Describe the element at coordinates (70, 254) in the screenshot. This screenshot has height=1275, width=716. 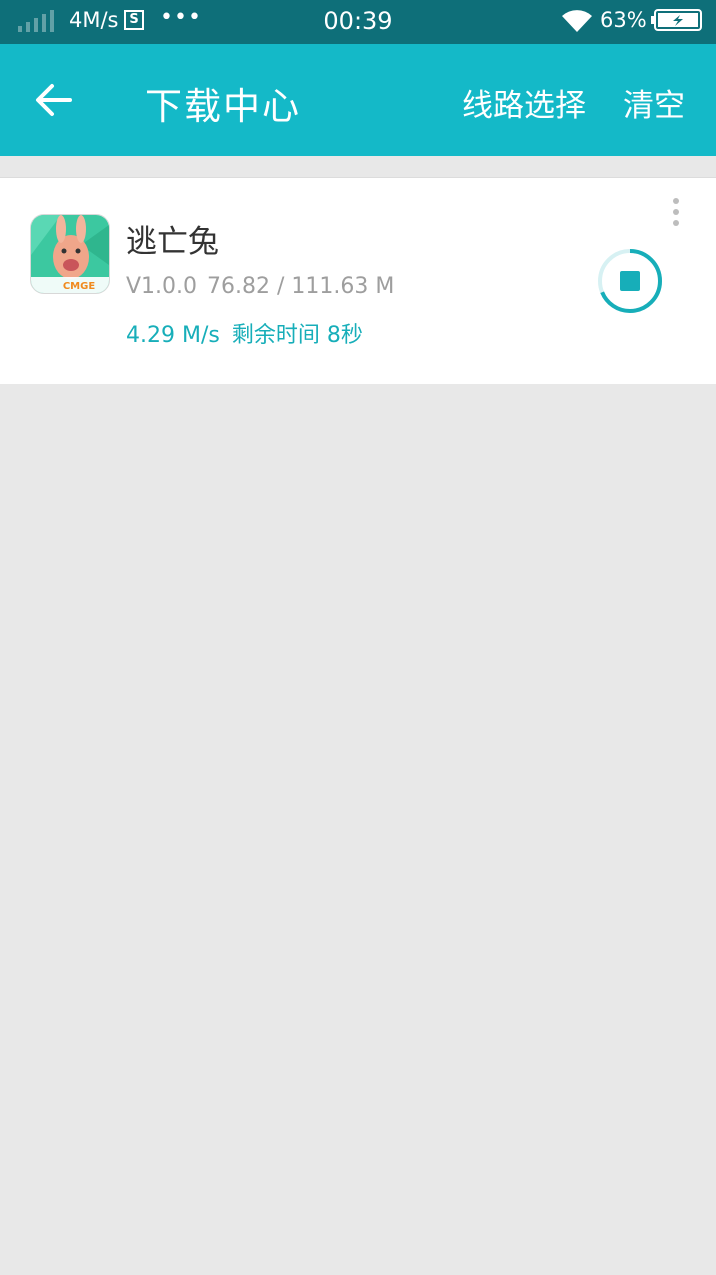
I see `app-icon: CMGE` at that location.